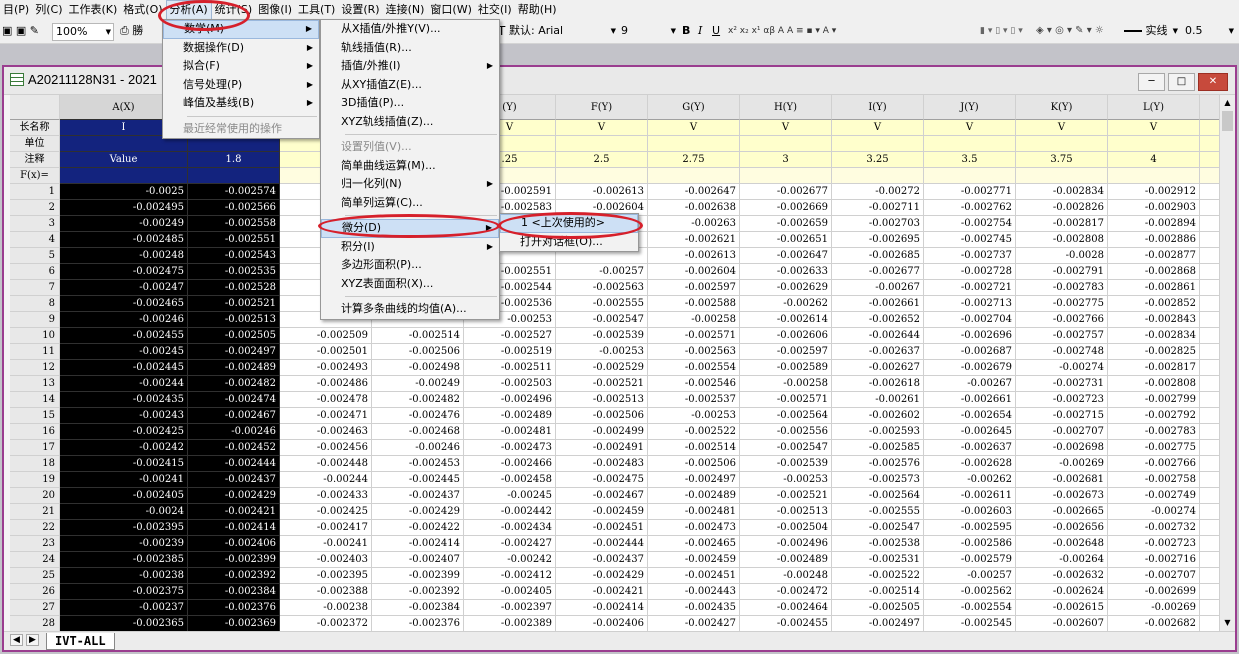 This screenshot has height=654, width=1239. I want to click on data-cell: -0.002624, so click(1062, 592).